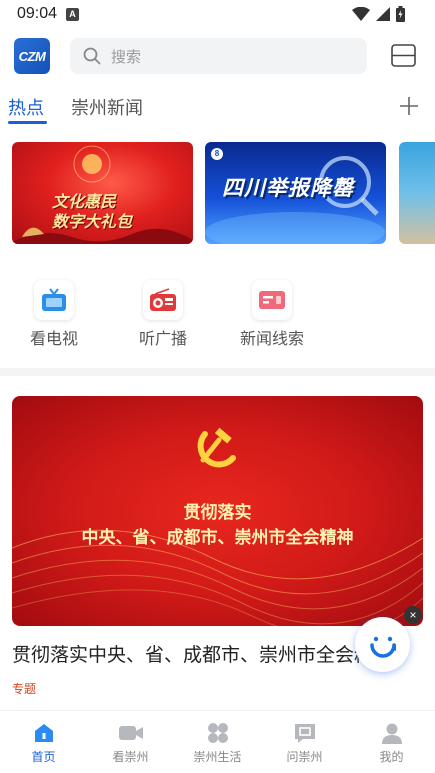  What do you see at coordinates (217, 15) in the screenshot?
I see `status-bar: 09:04 A` at bounding box center [217, 15].